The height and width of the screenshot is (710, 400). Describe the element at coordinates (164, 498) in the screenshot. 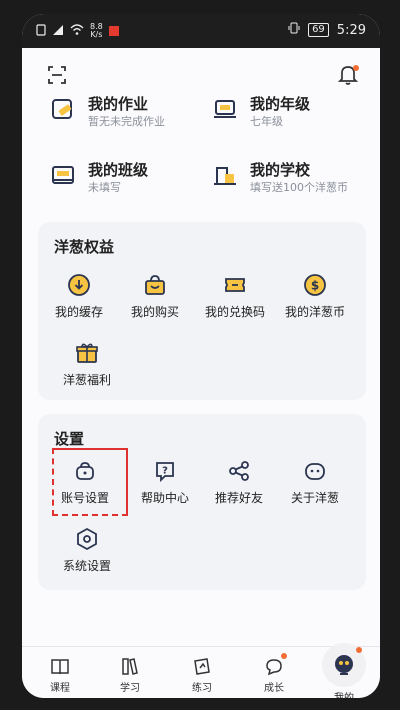

I see `help-center-label: 帮助中心` at that location.